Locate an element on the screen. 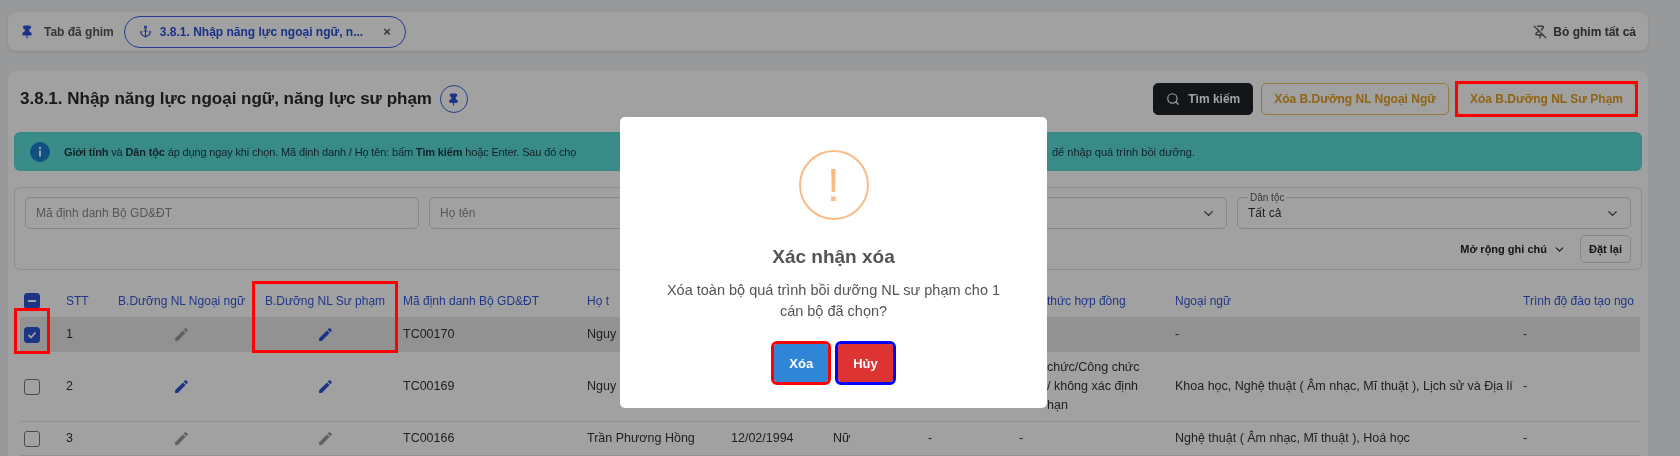 This screenshot has height=456, width=1680. table-cell-text: 1 is located at coordinates (69, 334).